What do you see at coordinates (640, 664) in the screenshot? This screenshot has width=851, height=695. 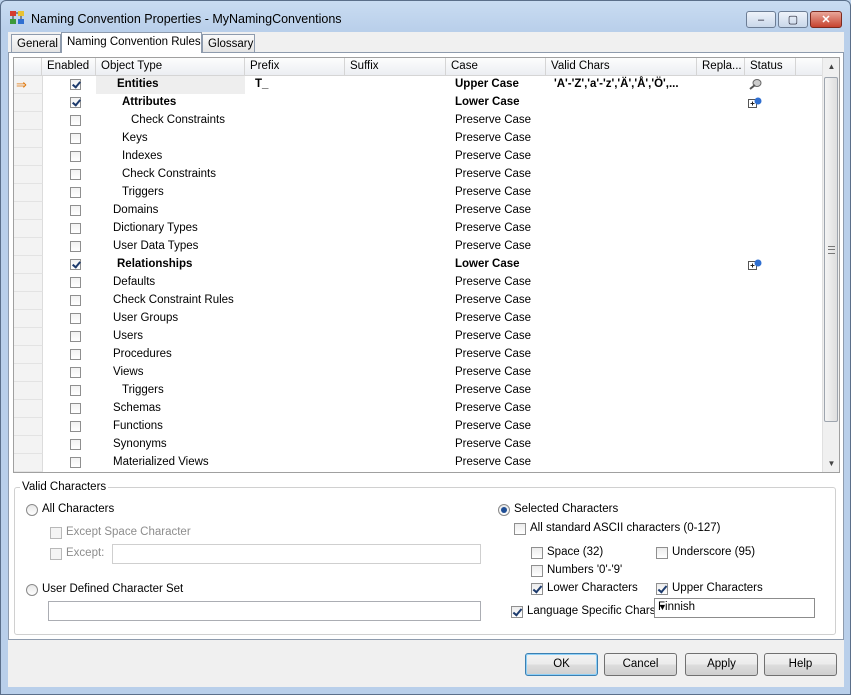 I see `cancel-button: Cancel` at bounding box center [640, 664].